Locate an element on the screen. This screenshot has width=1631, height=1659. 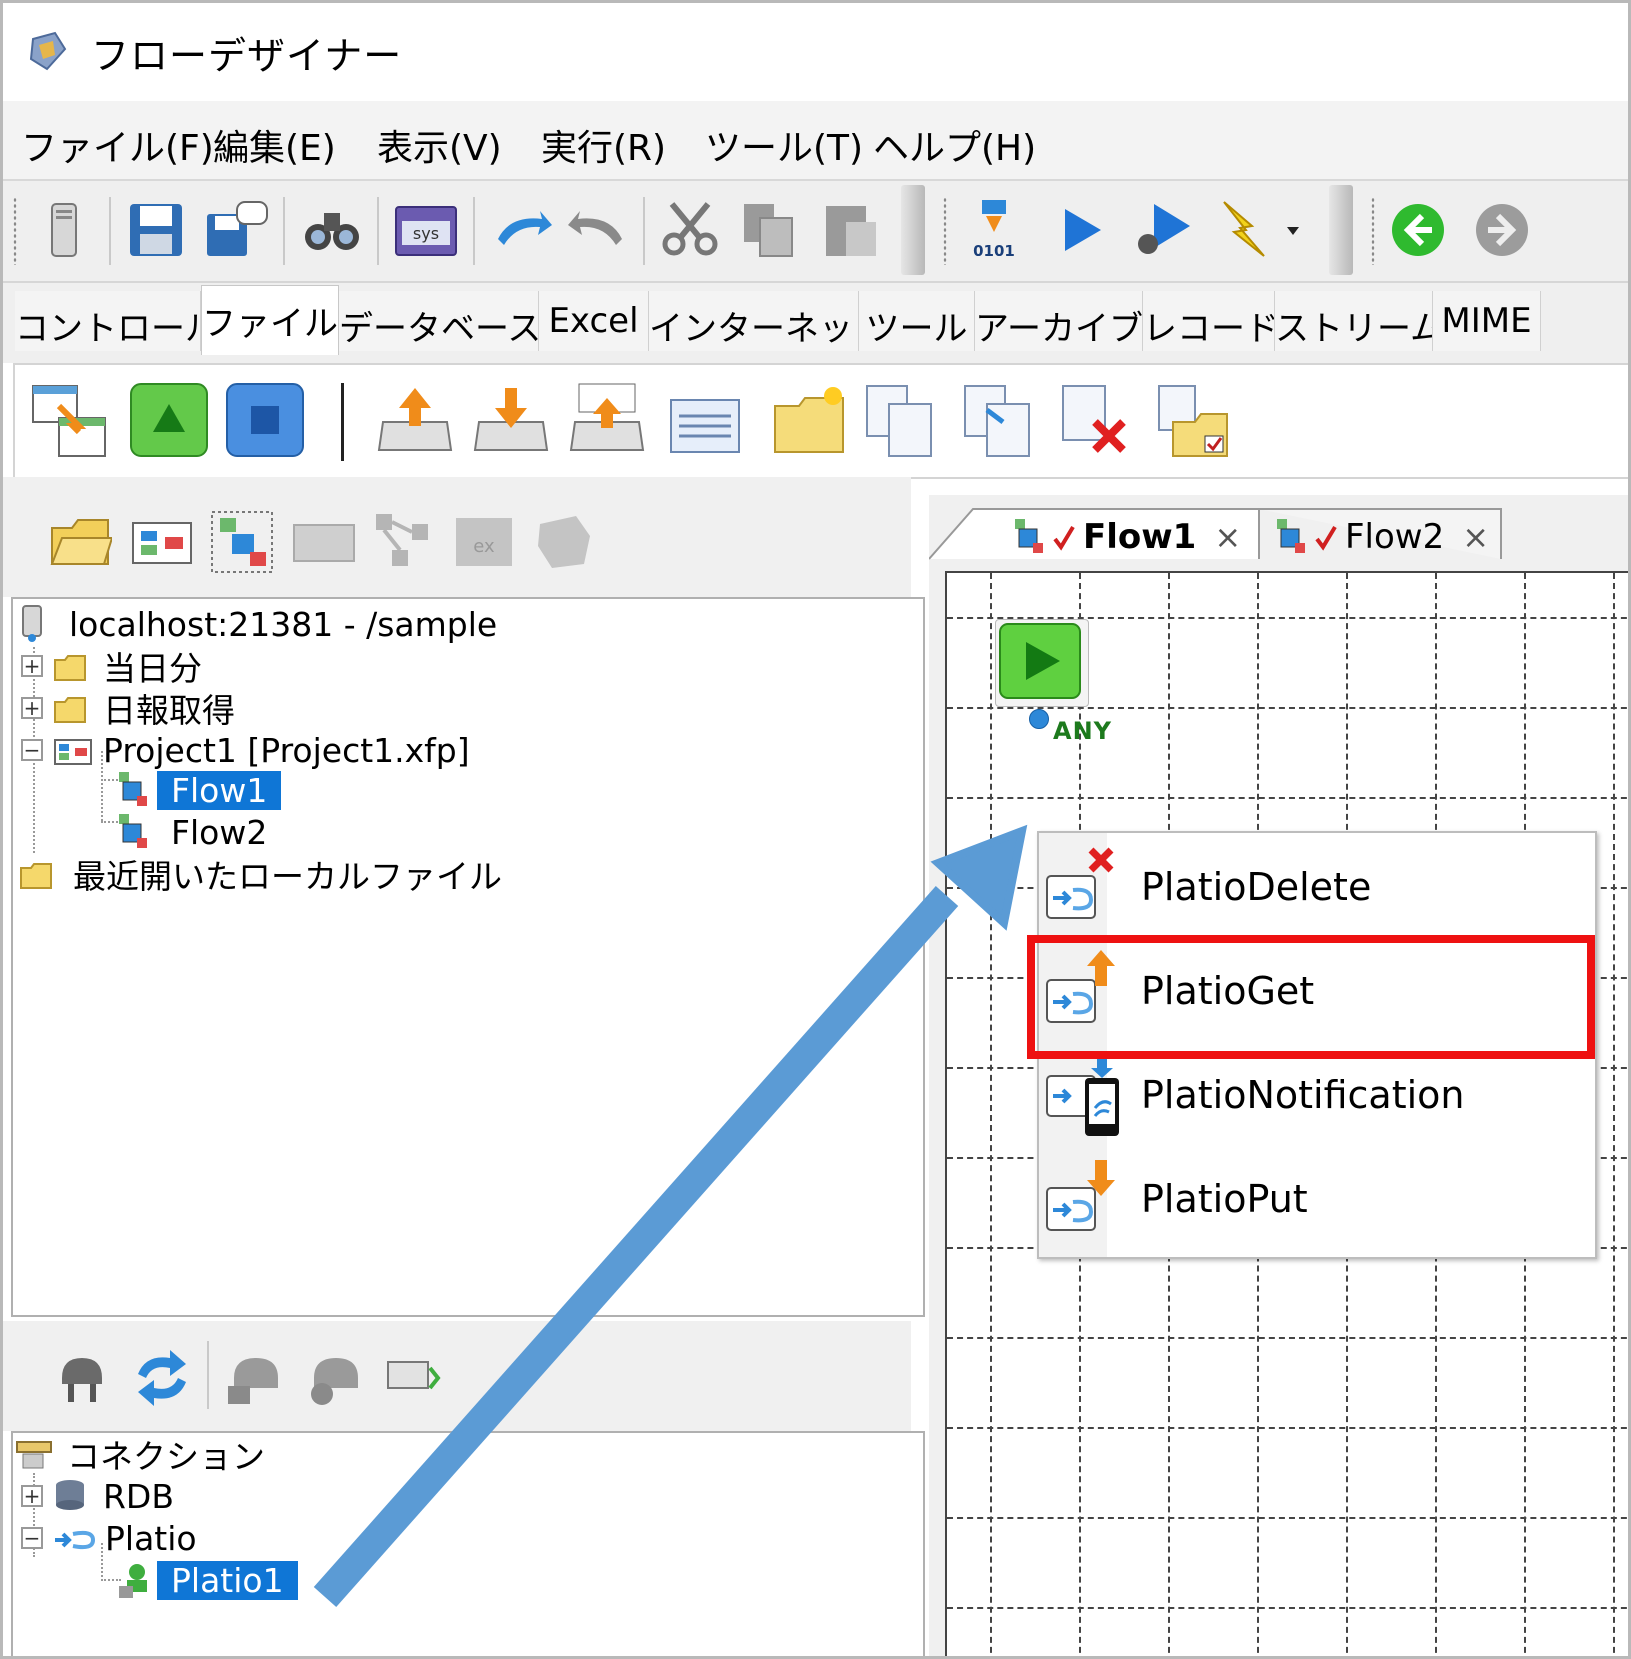
file-delete-icon is located at coordinates (1093, 421).